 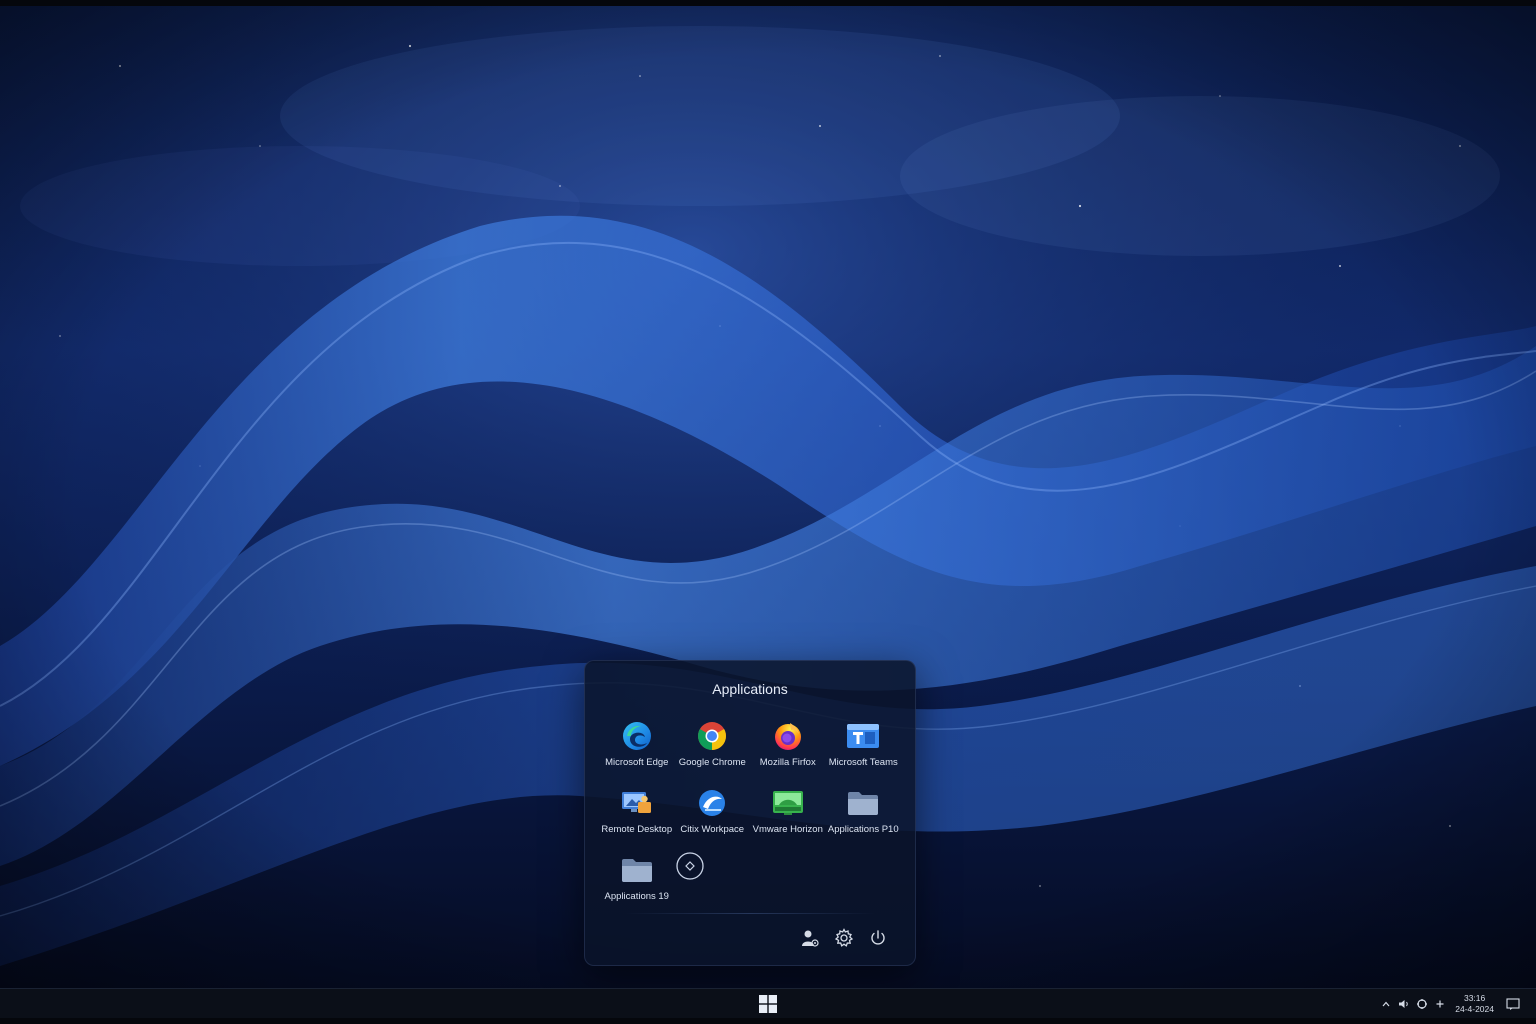 I want to click on user-settings-icon, so click(x=810, y=938).